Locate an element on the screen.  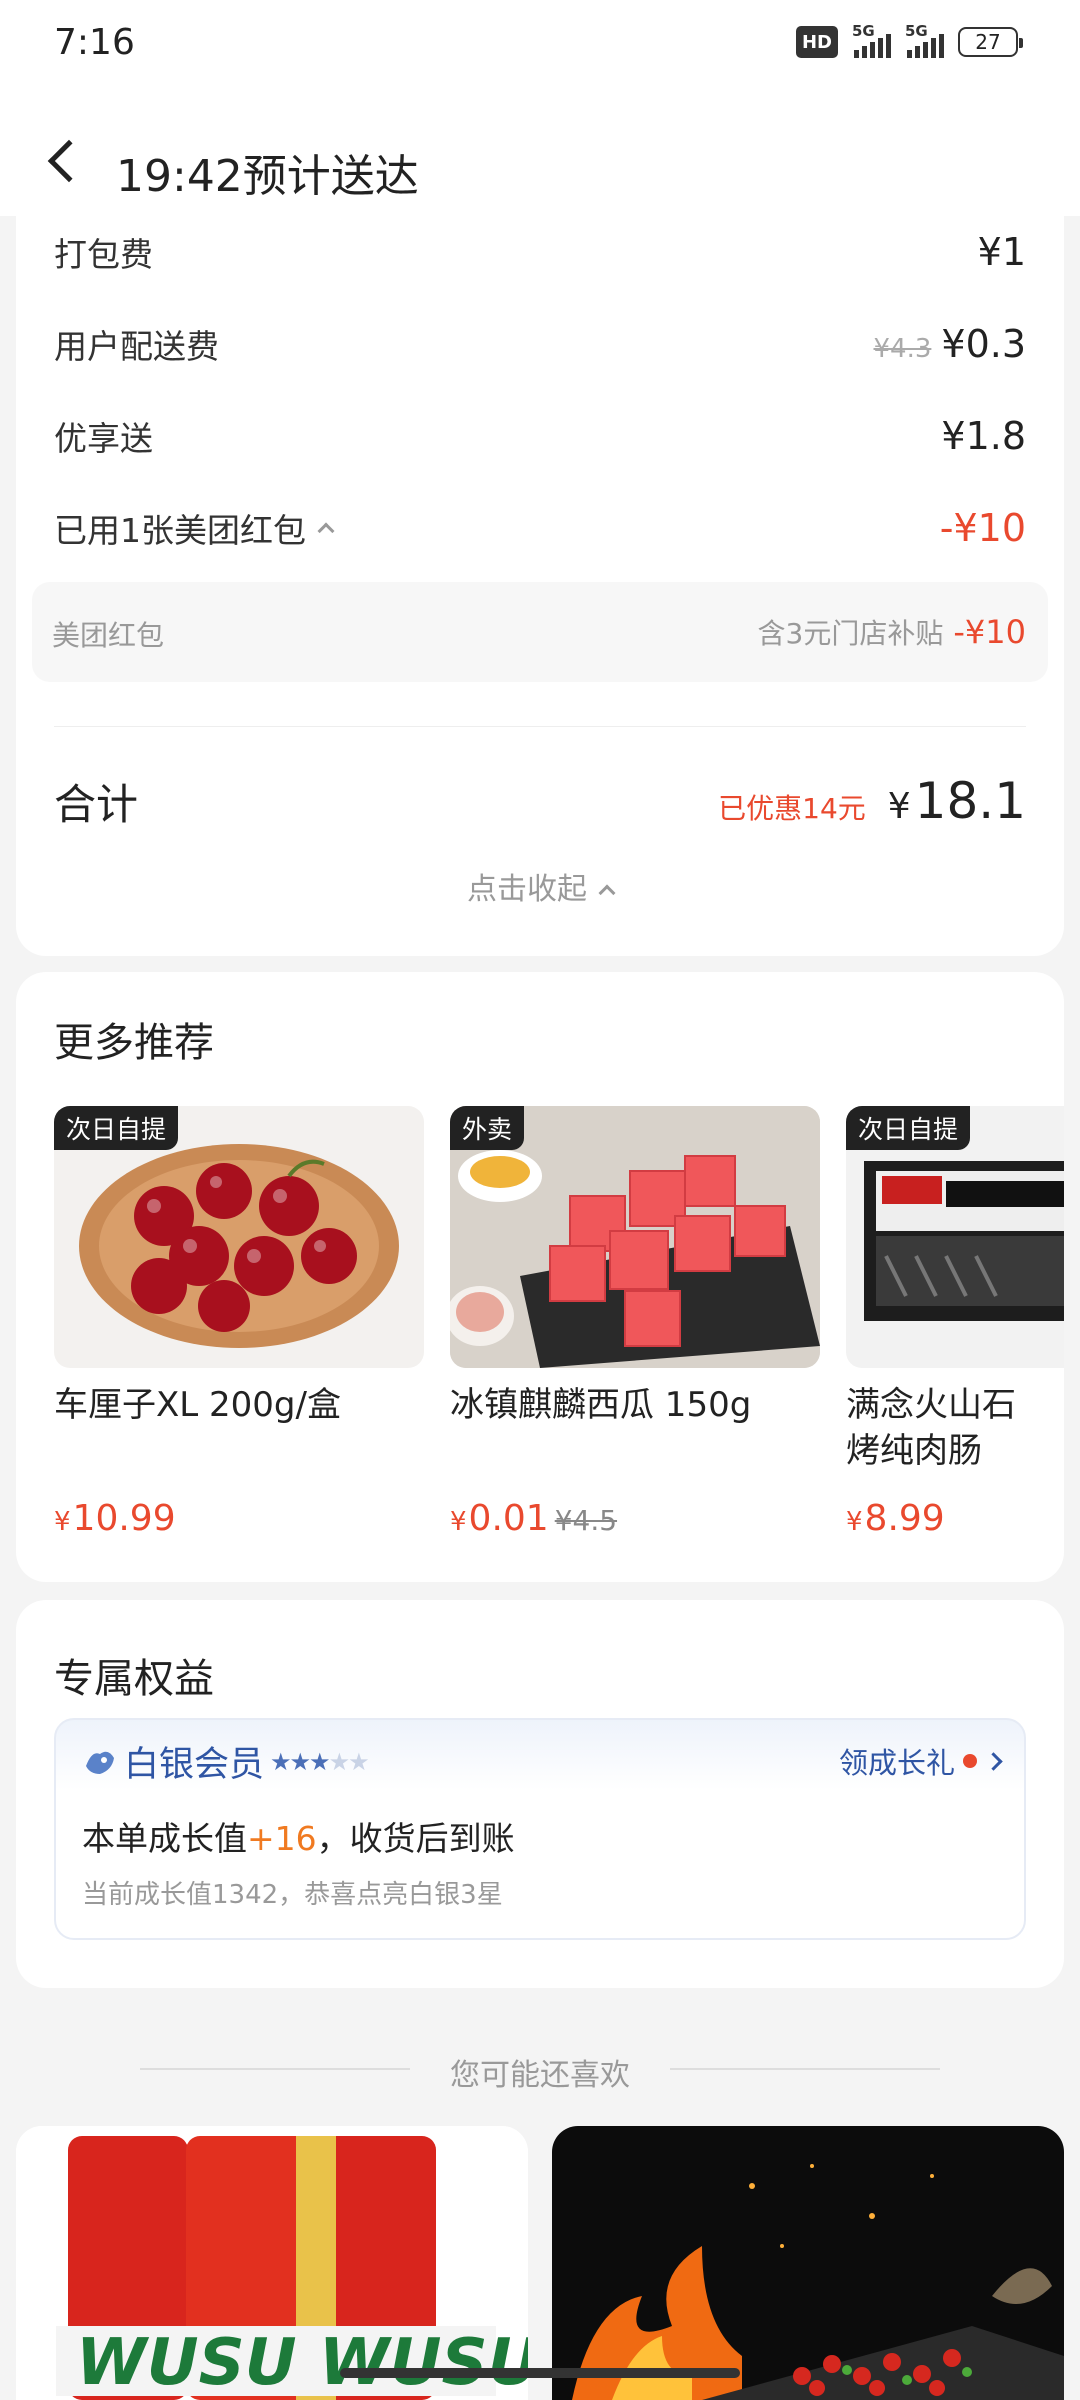
svg-text: WUSU WUSU is located at coordinates (302, 2363).